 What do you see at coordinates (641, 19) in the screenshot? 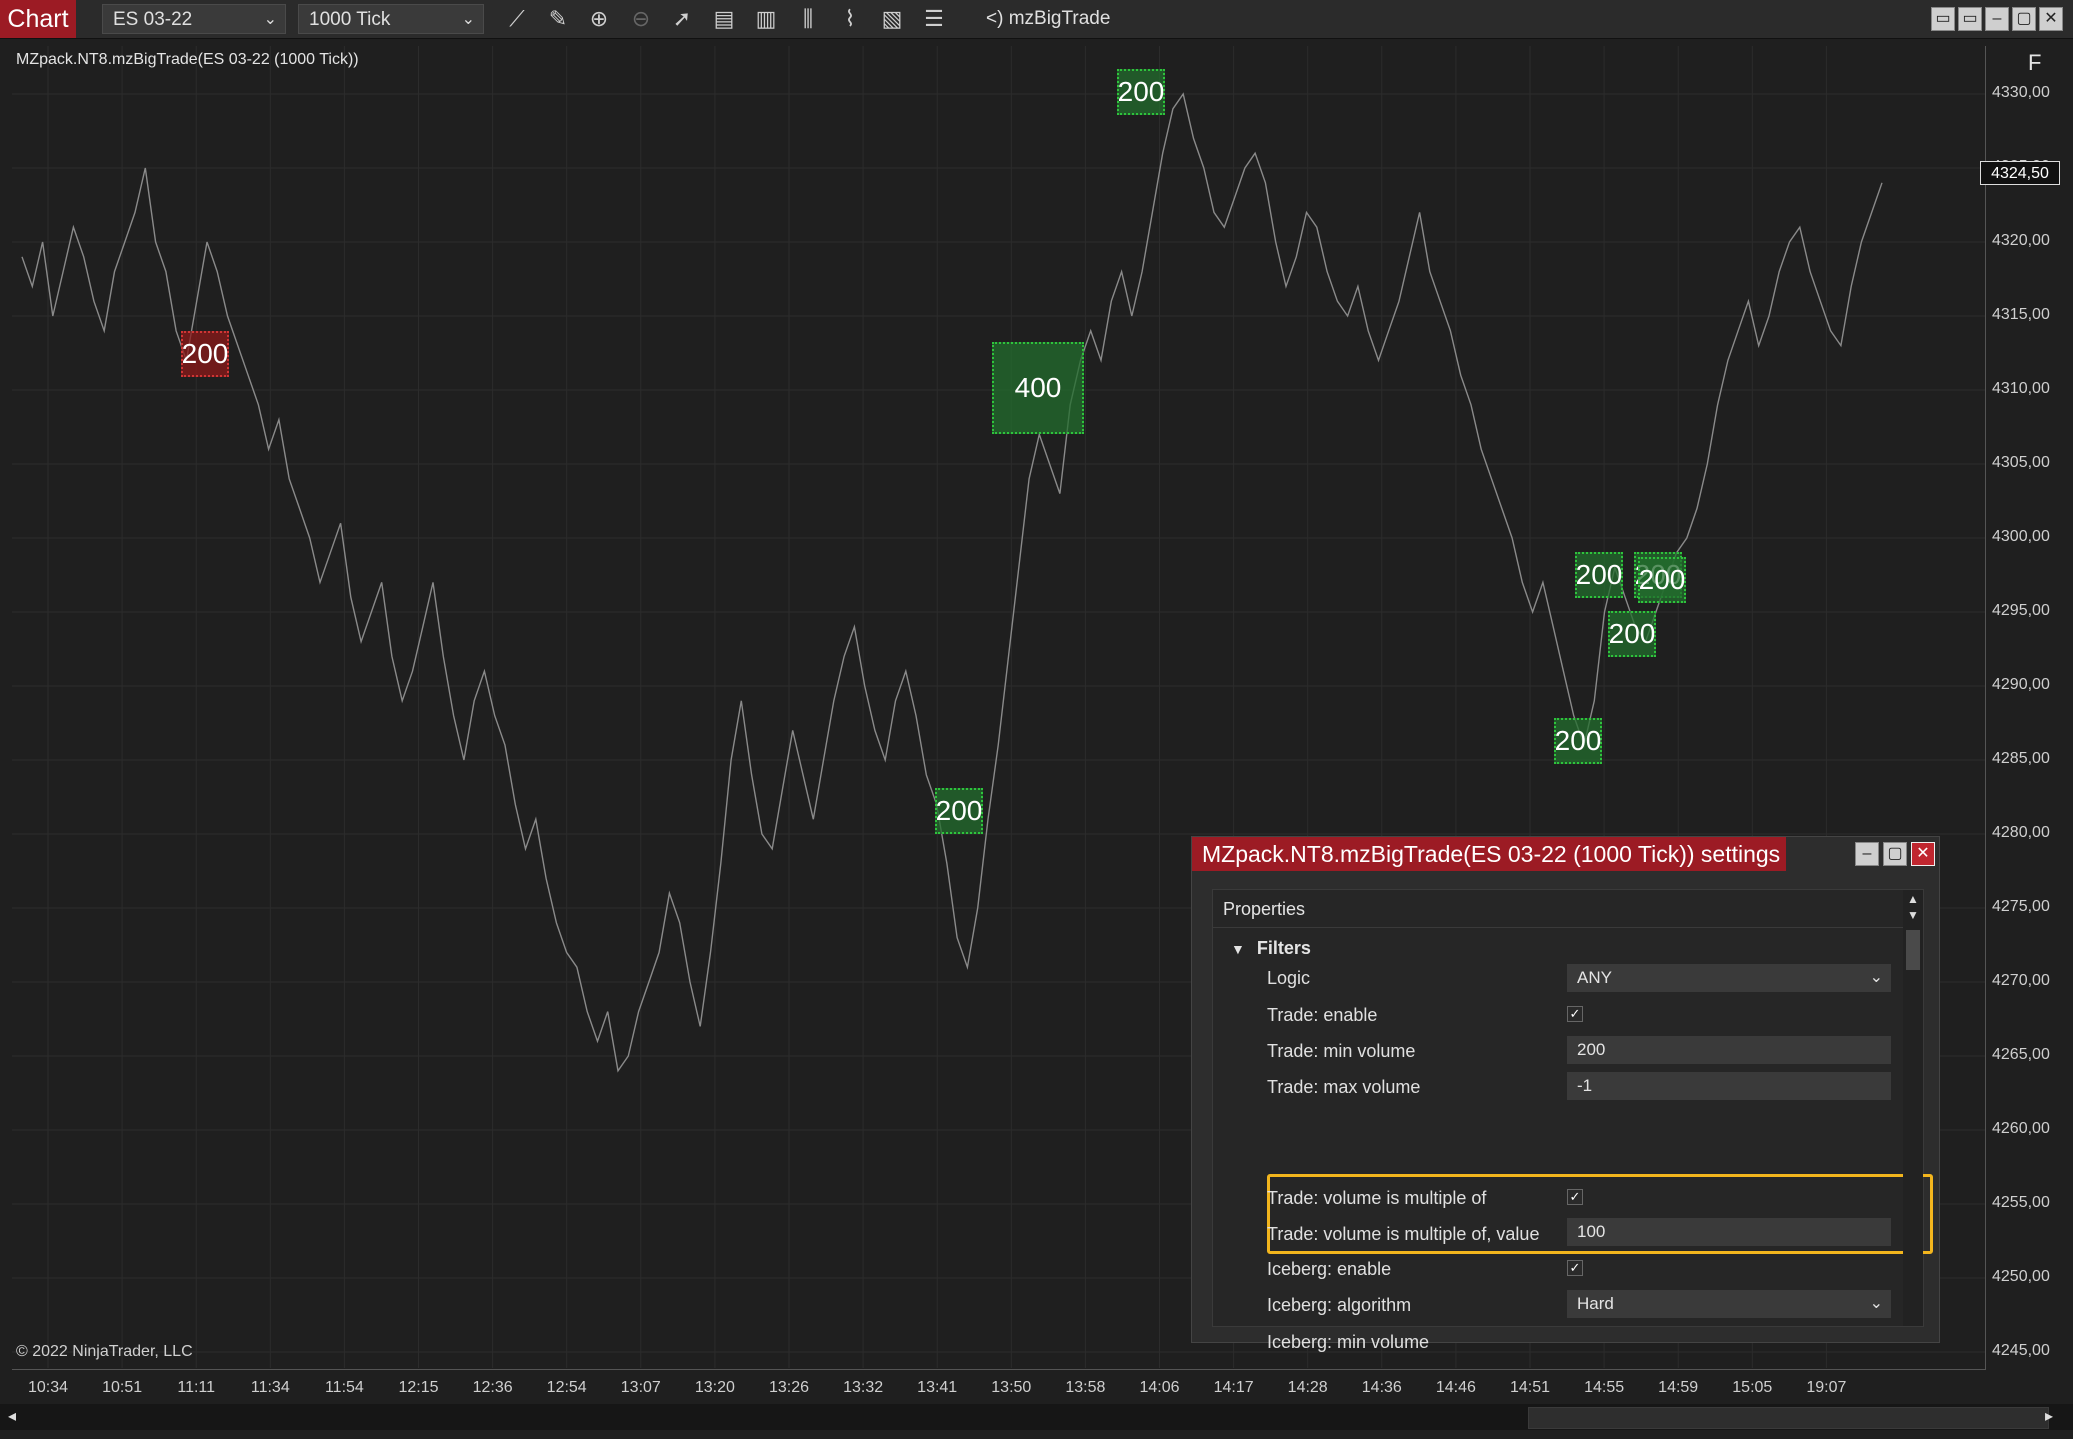
I see `zoom-out-icon: ⊖` at bounding box center [641, 19].